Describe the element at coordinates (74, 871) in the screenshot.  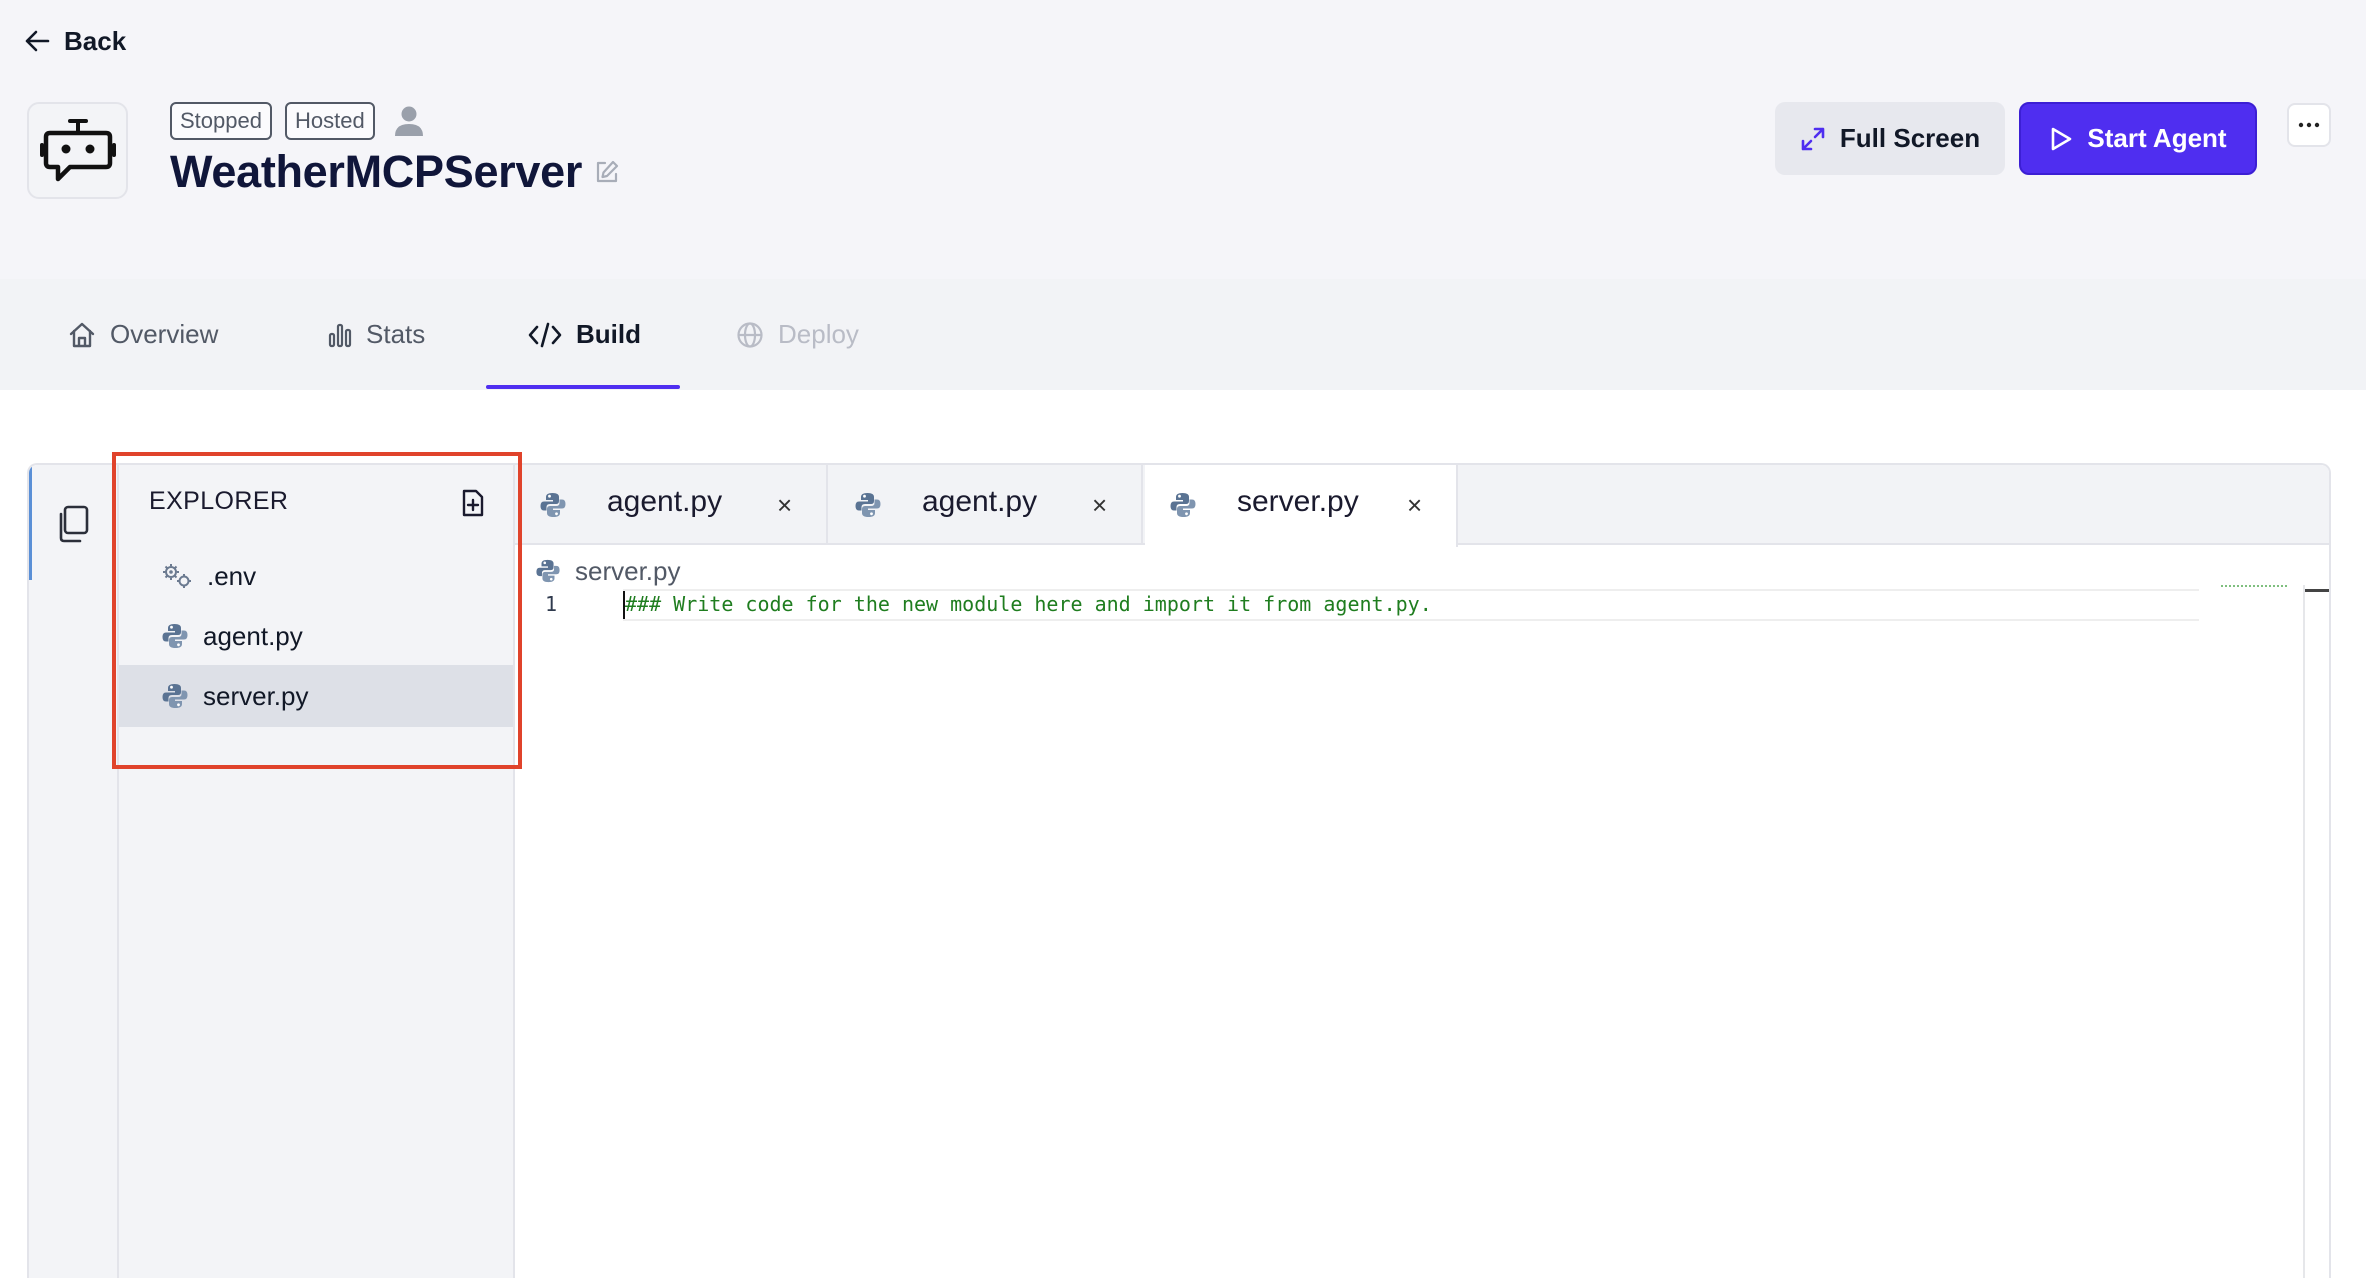
I see `activity-bar` at that location.